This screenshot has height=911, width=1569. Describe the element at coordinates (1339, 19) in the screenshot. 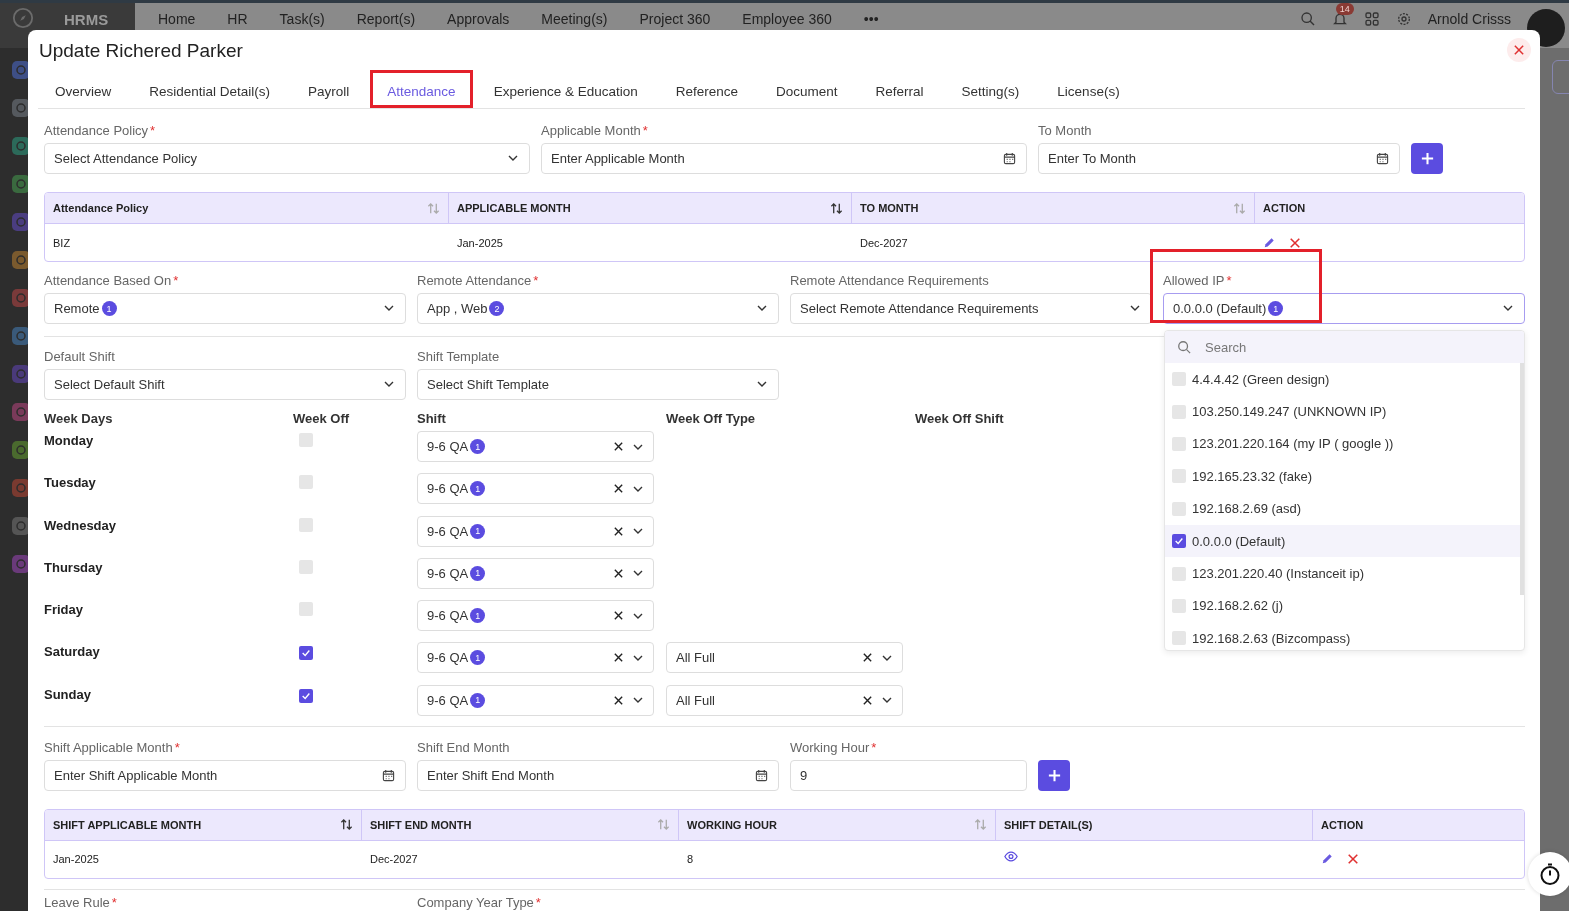

I see `bell-icon` at that location.